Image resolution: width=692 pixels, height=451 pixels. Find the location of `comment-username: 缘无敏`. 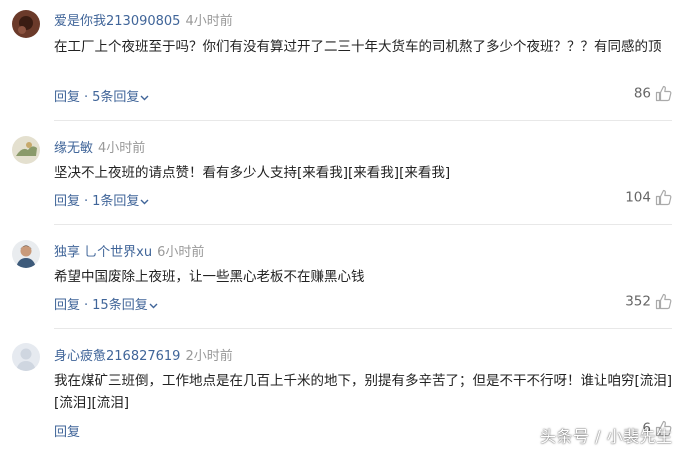

comment-username: 缘无敏 is located at coordinates (73, 148).